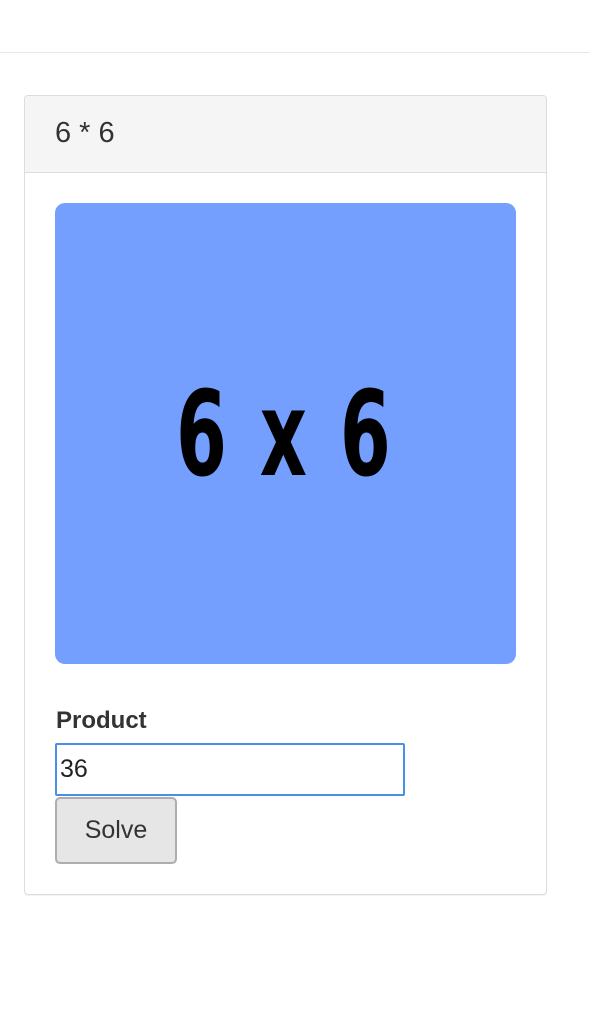  I want to click on product-input, so click(230, 769).